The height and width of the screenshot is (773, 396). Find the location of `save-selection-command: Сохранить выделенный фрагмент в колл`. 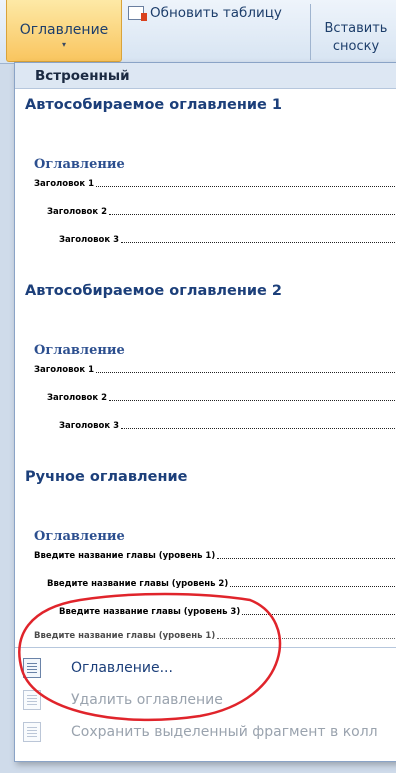

save-selection-command: Сохранить выделенный фрагмент в колл is located at coordinates (205, 732).